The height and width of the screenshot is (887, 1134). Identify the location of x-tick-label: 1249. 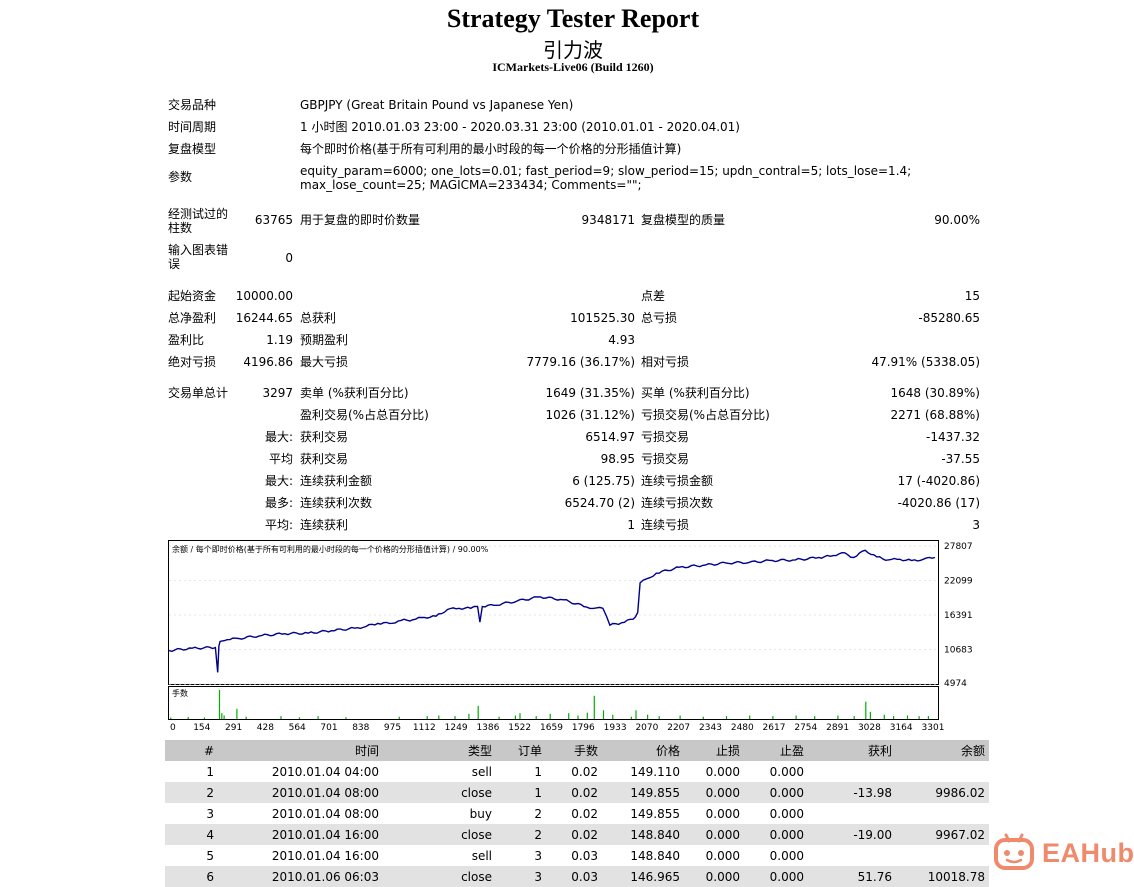
(456, 728).